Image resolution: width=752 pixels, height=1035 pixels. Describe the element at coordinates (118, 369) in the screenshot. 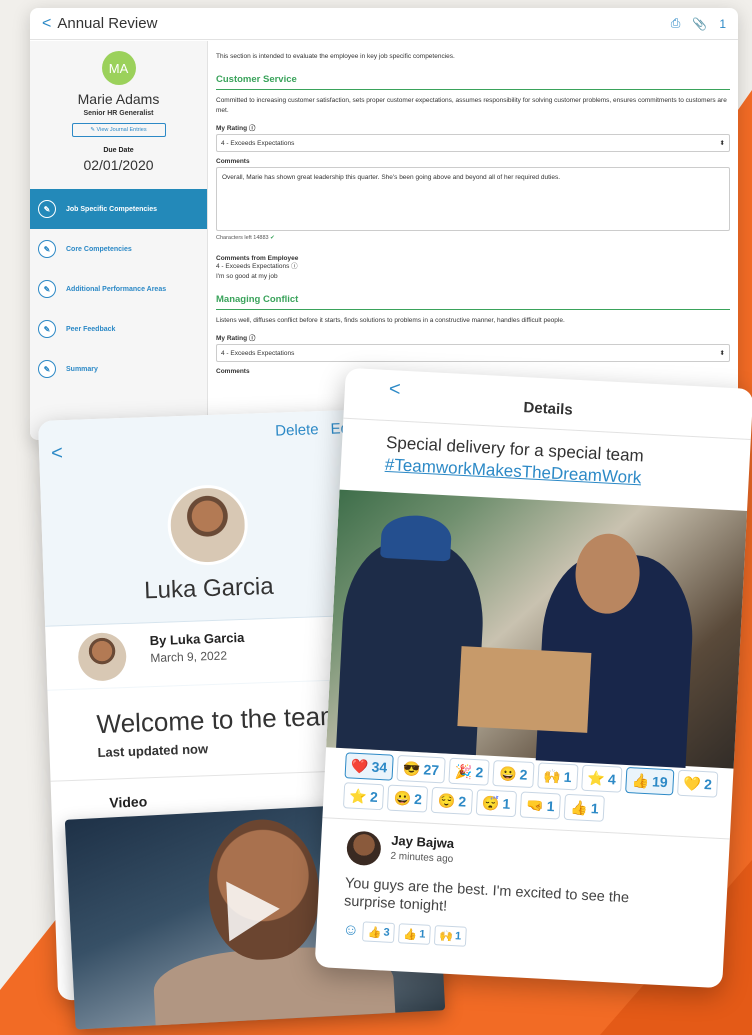

I see `nav-item-summary: ✎ Summary` at that location.